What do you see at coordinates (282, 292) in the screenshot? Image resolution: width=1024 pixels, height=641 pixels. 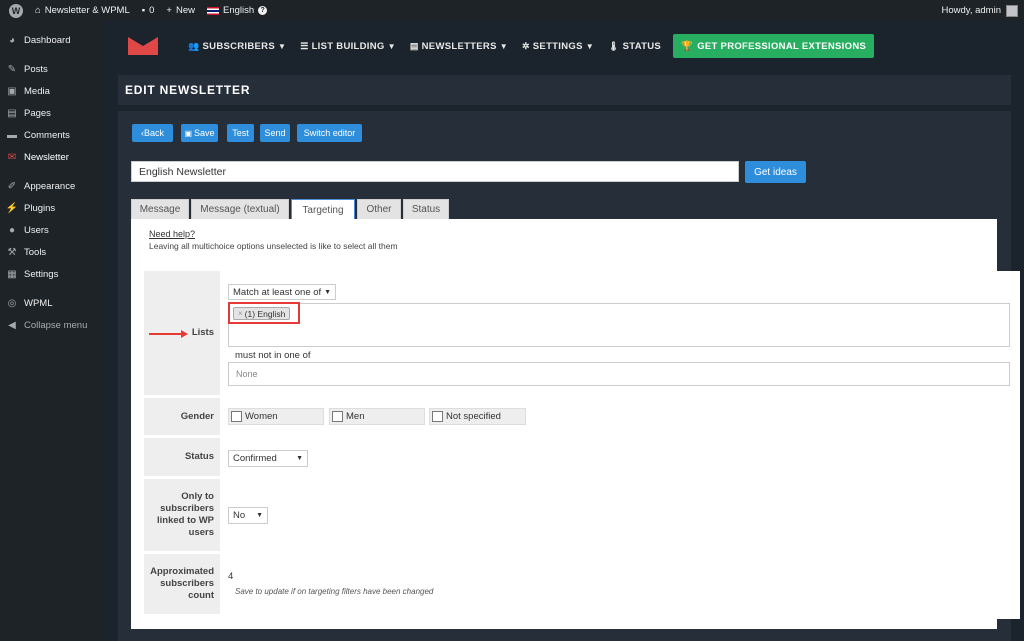 I see `match-select: Match at least one of ▼` at bounding box center [282, 292].